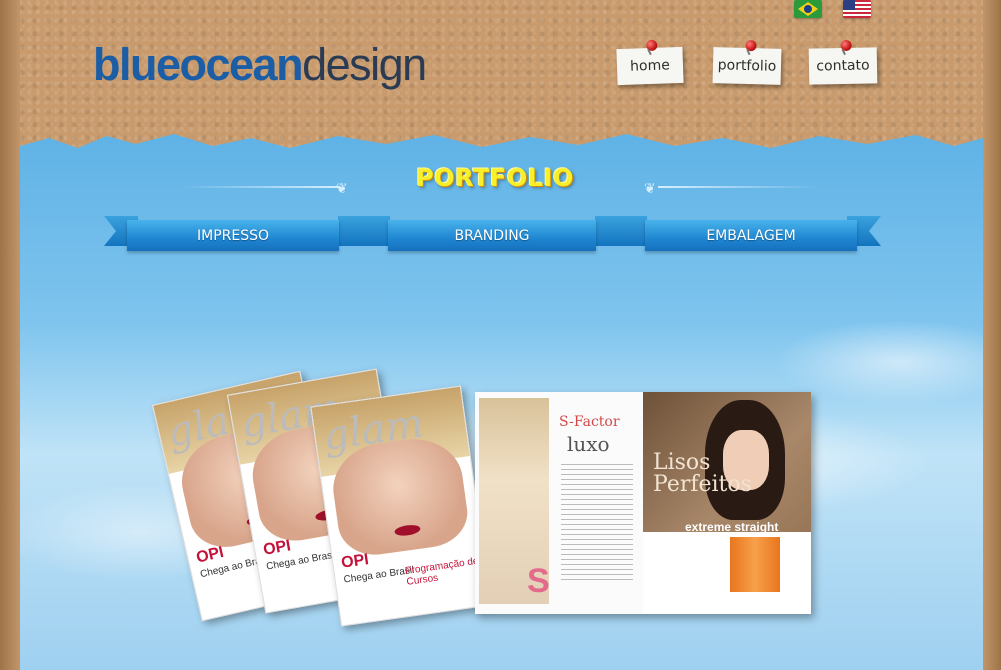 Image resolution: width=1001 pixels, height=670 pixels. Describe the element at coordinates (650, 66) in the screenshot. I see `nav-home-label: home` at that location.